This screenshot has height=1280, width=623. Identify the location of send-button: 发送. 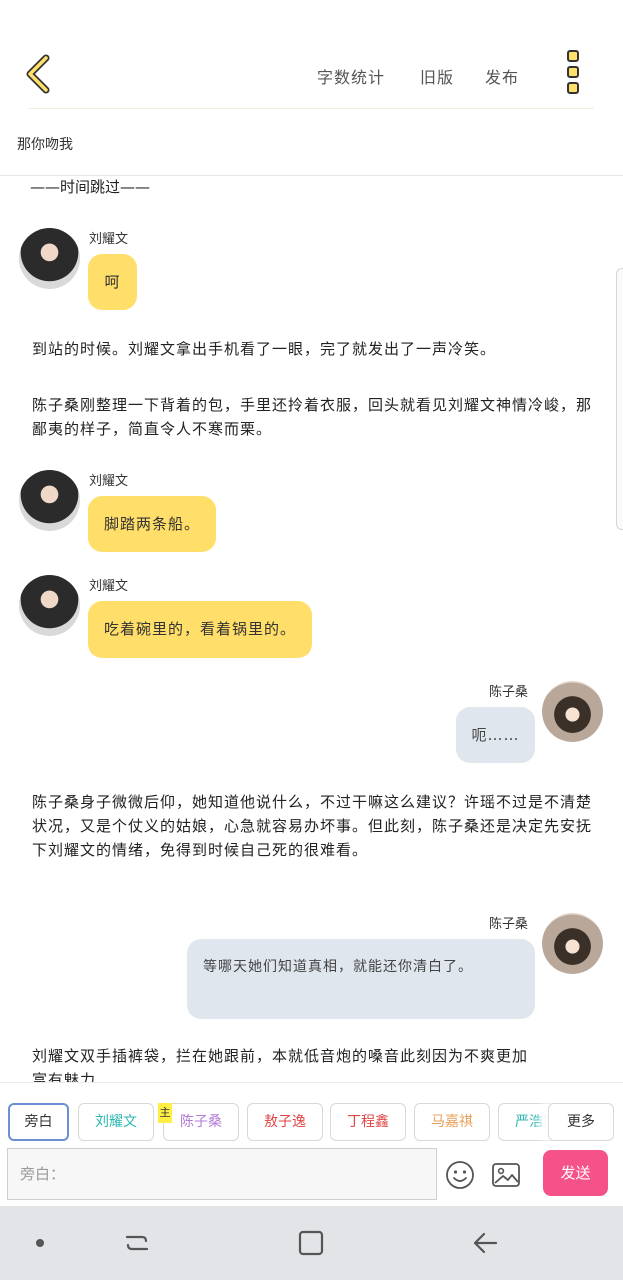
(575, 1173).